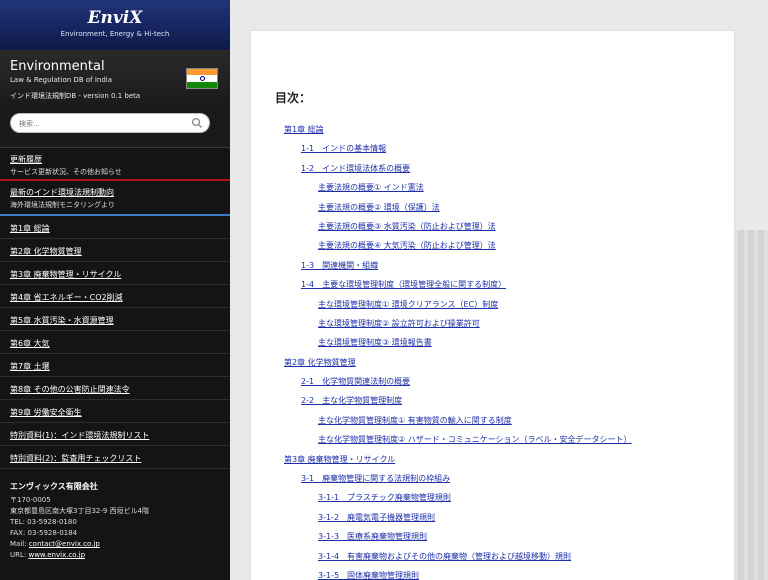  What do you see at coordinates (493, 522) in the screenshot?
I see `toc-link: 3-1-2 廃電気電子機器管理規則` at bounding box center [493, 522].